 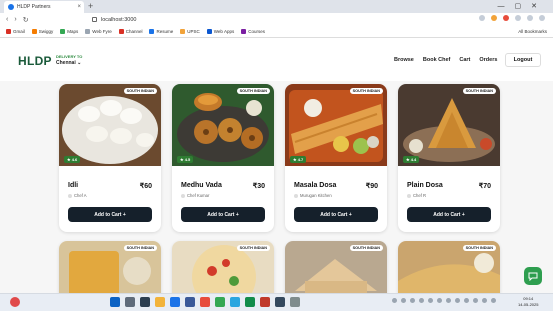 I want to click on taskbar-apps, so click(x=205, y=302).